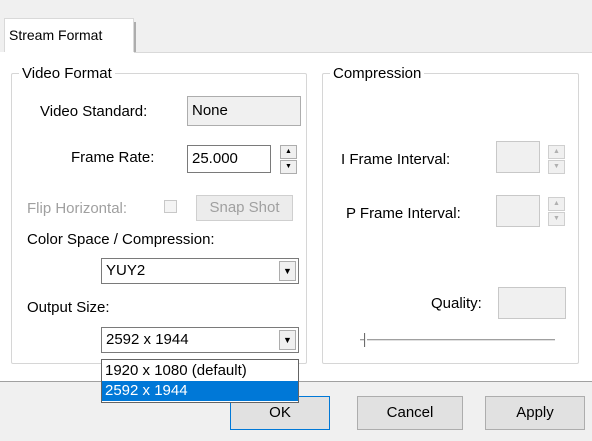  I want to click on p-frame-interval-field, so click(518, 211).